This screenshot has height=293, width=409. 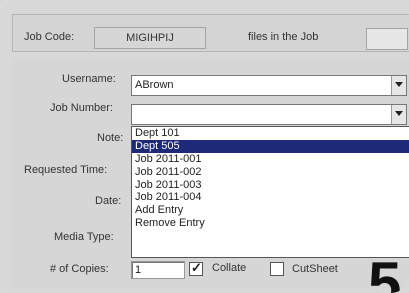 What do you see at coordinates (315, 269) in the screenshot?
I see `cutsheet-label: CutSheet` at bounding box center [315, 269].